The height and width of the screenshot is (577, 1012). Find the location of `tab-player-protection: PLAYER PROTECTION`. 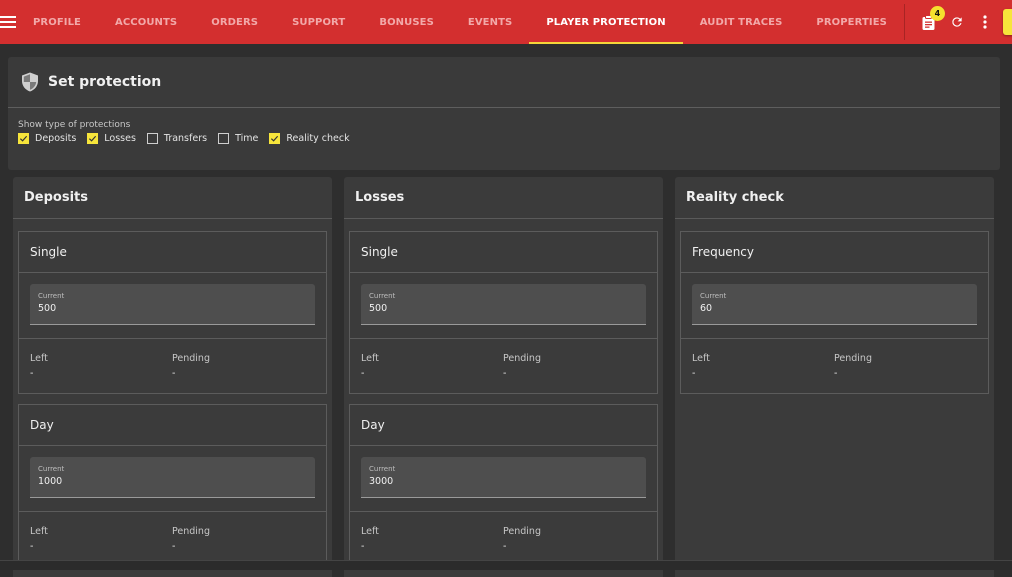

tab-player-protection: PLAYER PROTECTION is located at coordinates (606, 22).